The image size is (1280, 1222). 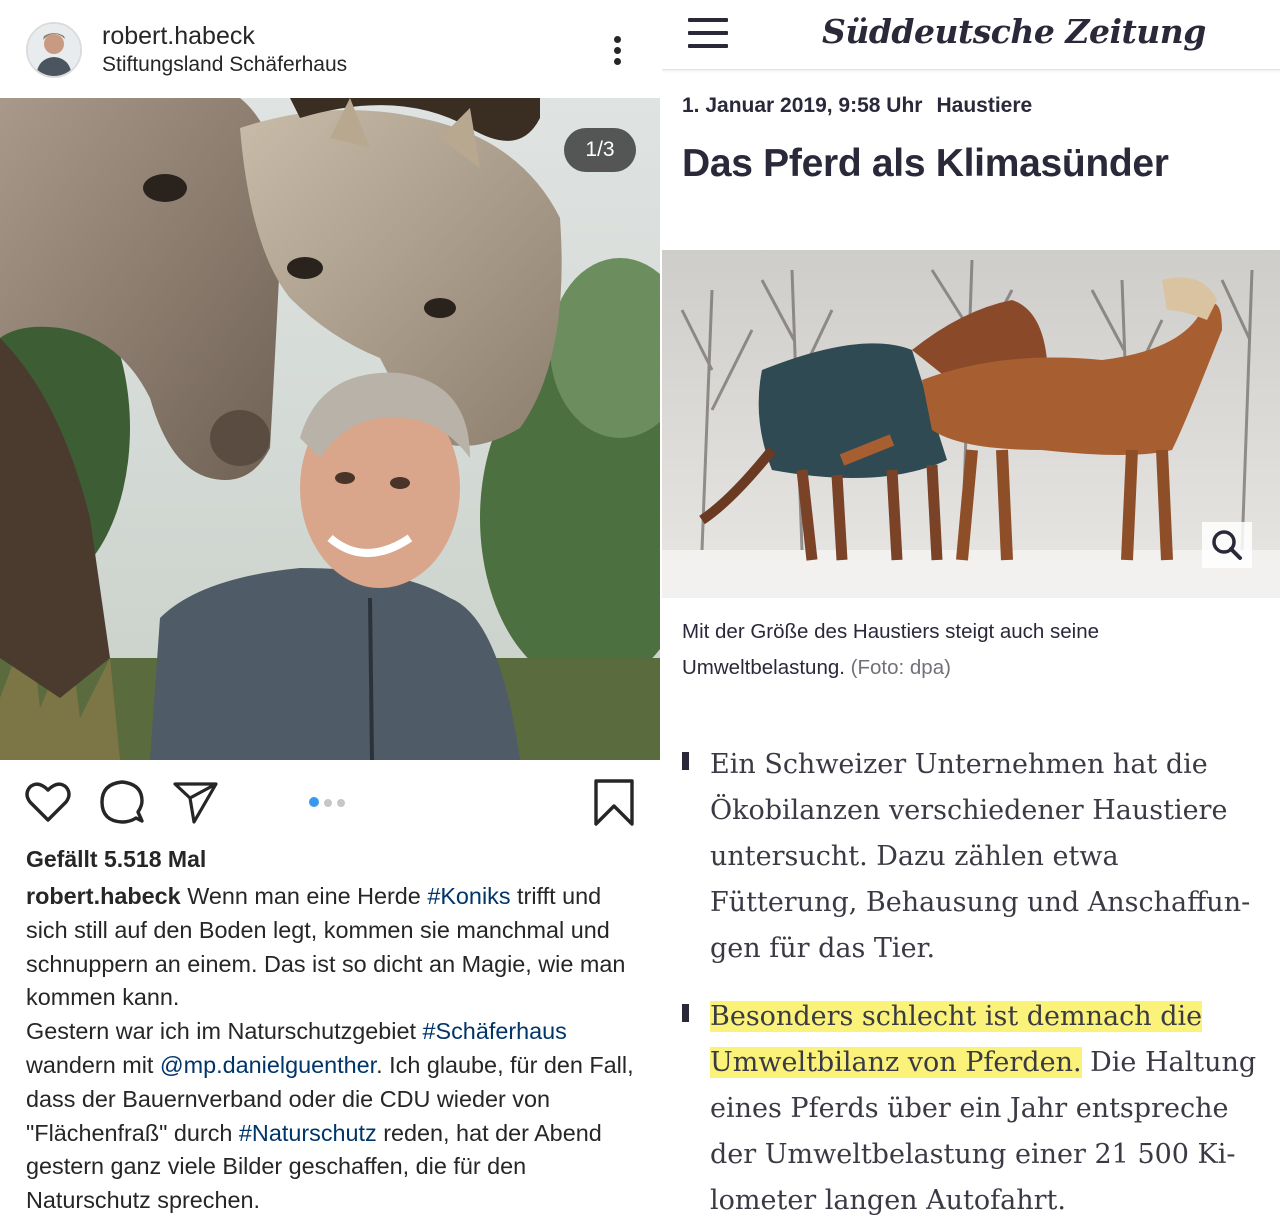 I want to click on username: robert.habeck, so click(x=178, y=36).